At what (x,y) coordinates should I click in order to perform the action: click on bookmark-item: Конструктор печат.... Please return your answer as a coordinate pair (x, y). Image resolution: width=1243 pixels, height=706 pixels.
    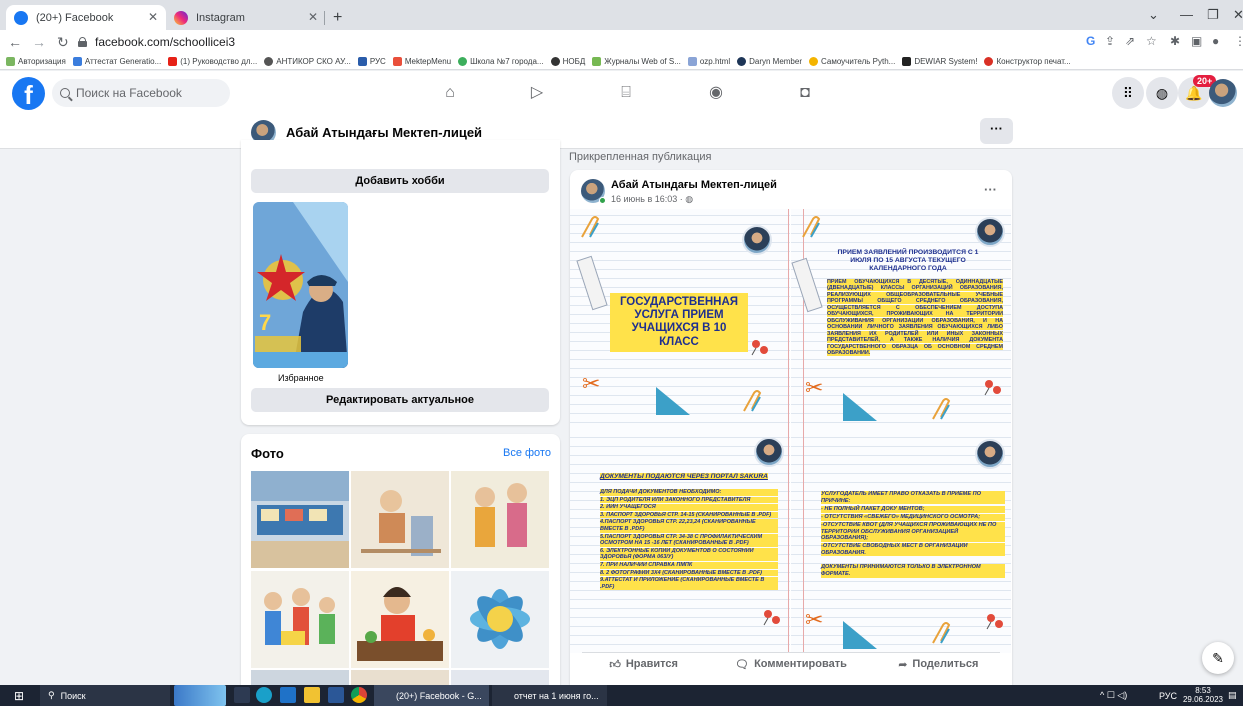
    Looking at the image, I should click on (1027, 61).